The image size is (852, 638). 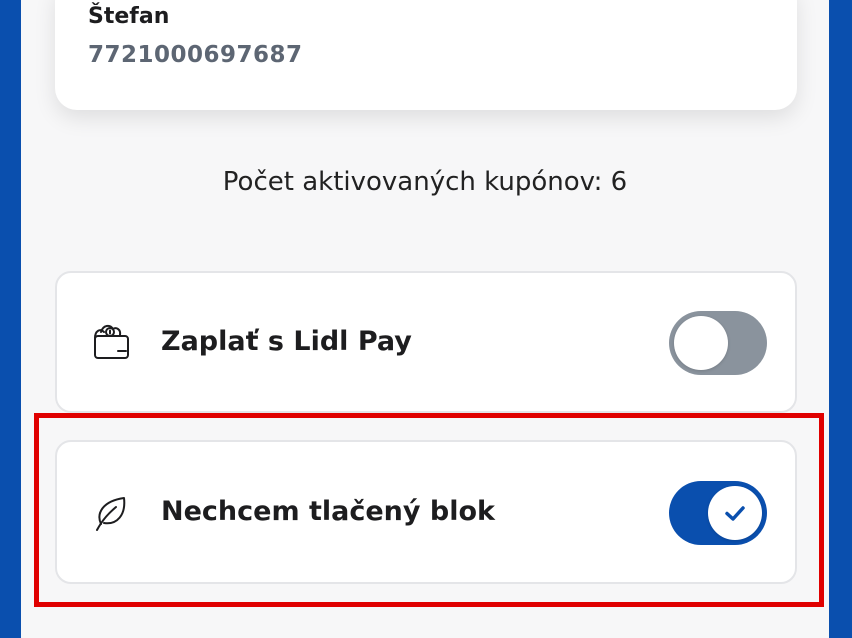 I want to click on no-printed-receipt-toggle, so click(x=718, y=513).